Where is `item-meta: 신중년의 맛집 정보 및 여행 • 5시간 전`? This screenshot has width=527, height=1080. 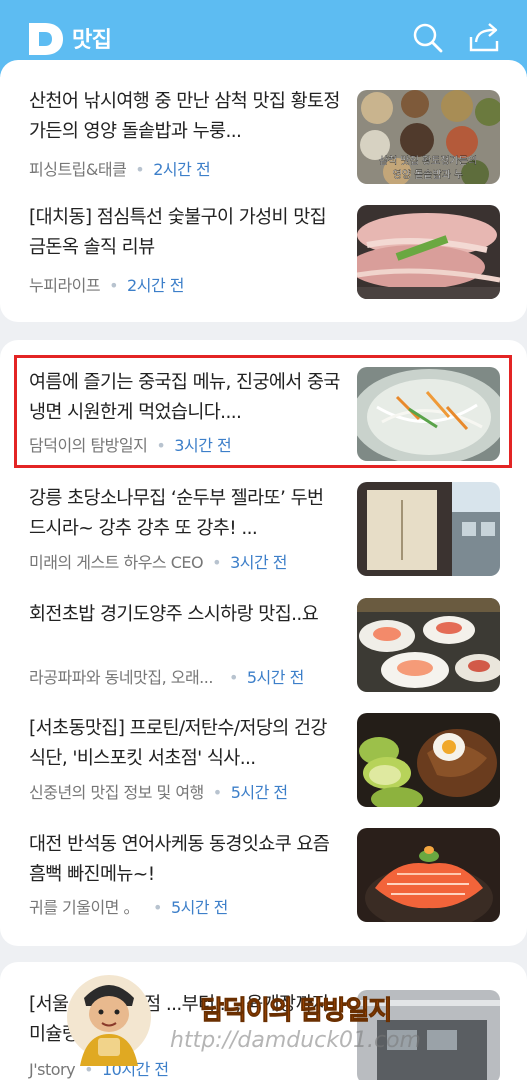
item-meta: 신중년의 맛집 정보 및 여행 • 5시간 전 is located at coordinates (158, 792).